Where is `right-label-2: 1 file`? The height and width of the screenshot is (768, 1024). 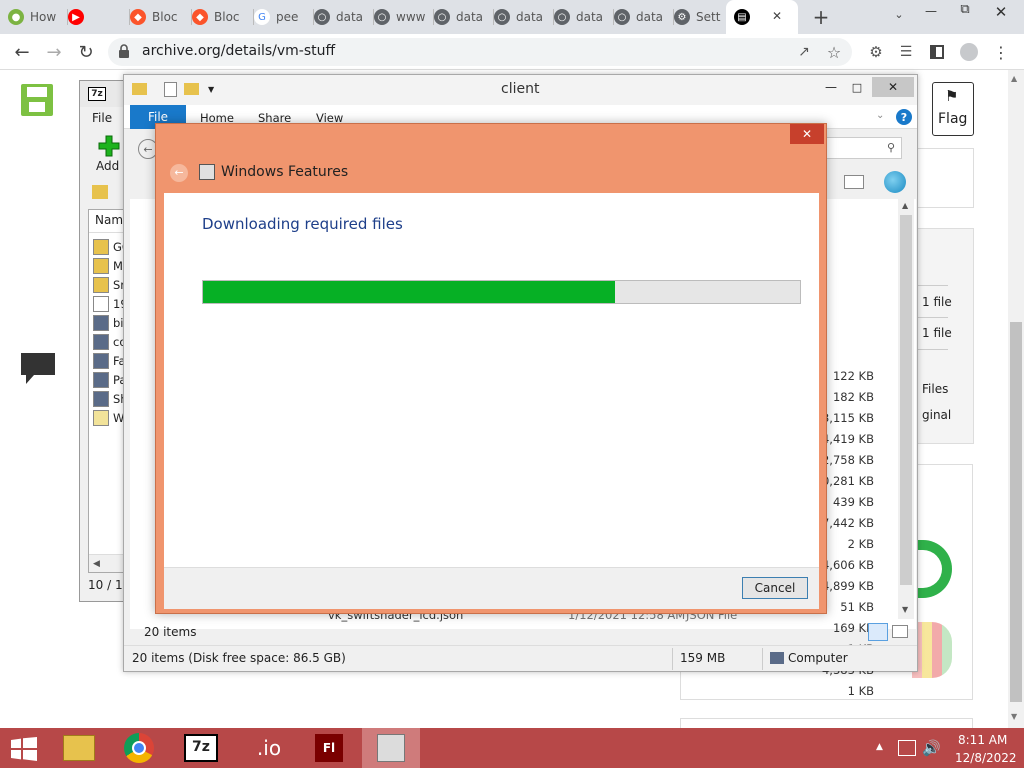 right-label-2: 1 file is located at coordinates (937, 333).